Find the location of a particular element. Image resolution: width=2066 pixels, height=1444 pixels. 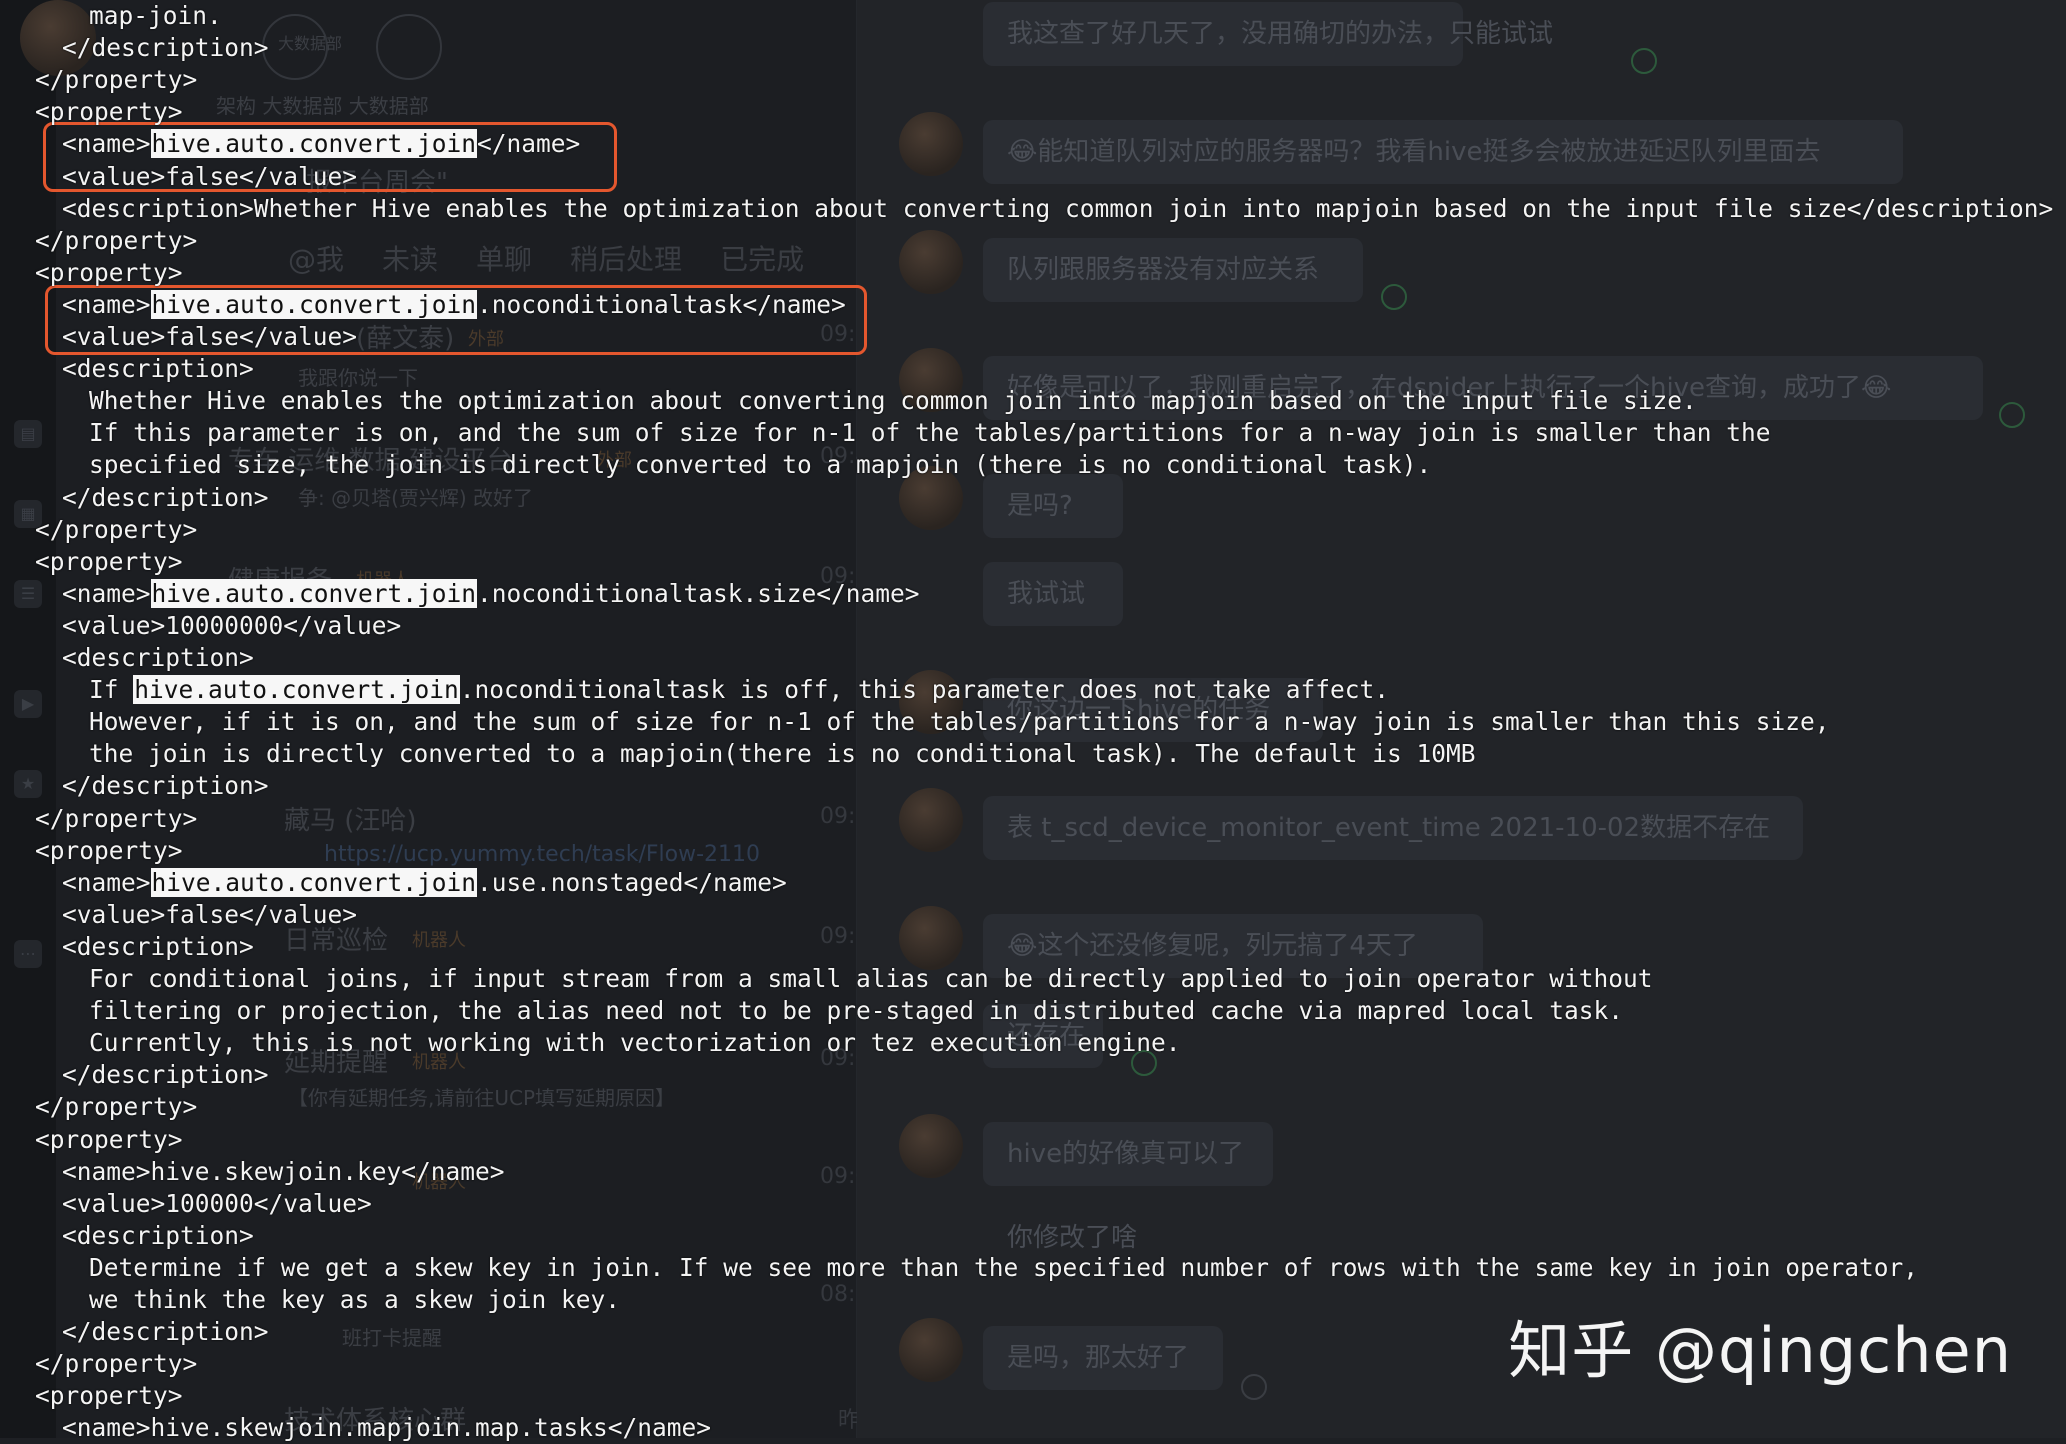

code-text: If is located at coordinates (111, 690).